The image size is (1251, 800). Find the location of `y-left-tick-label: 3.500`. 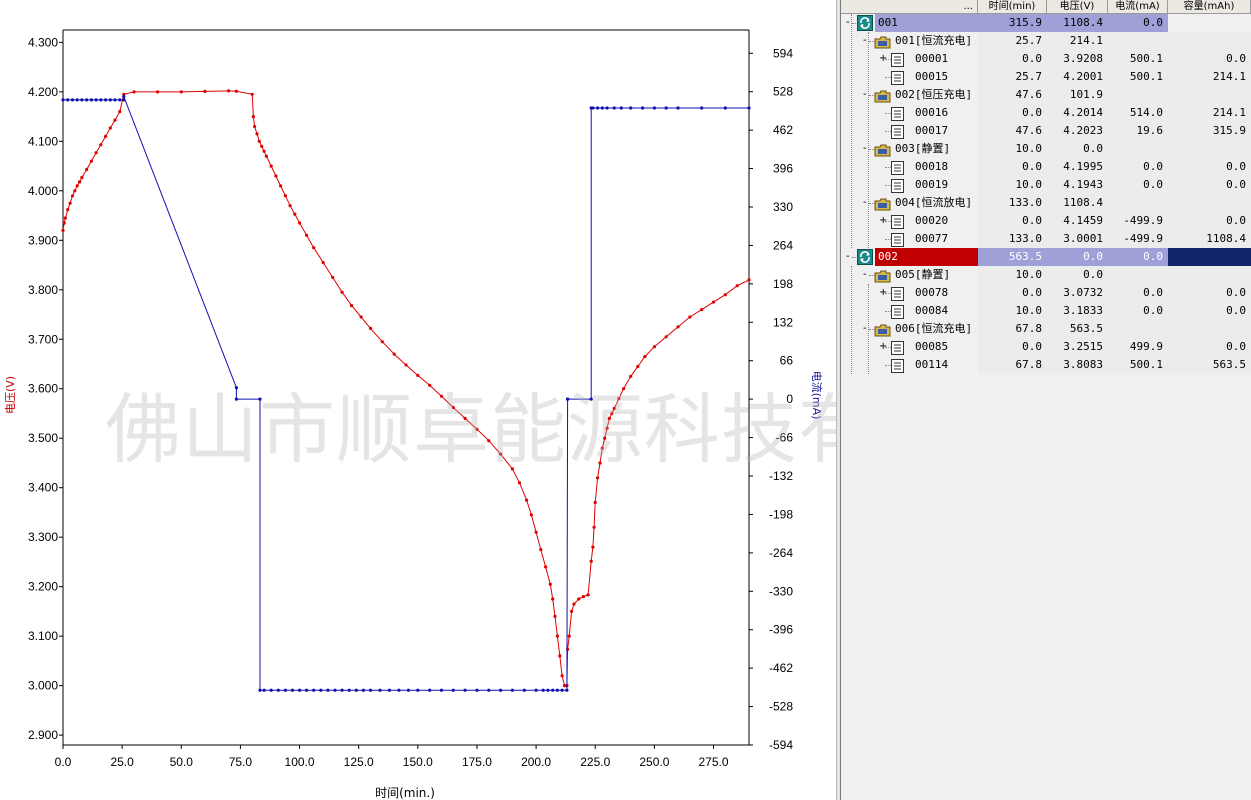

y-left-tick-label: 3.500 is located at coordinates (43, 438).